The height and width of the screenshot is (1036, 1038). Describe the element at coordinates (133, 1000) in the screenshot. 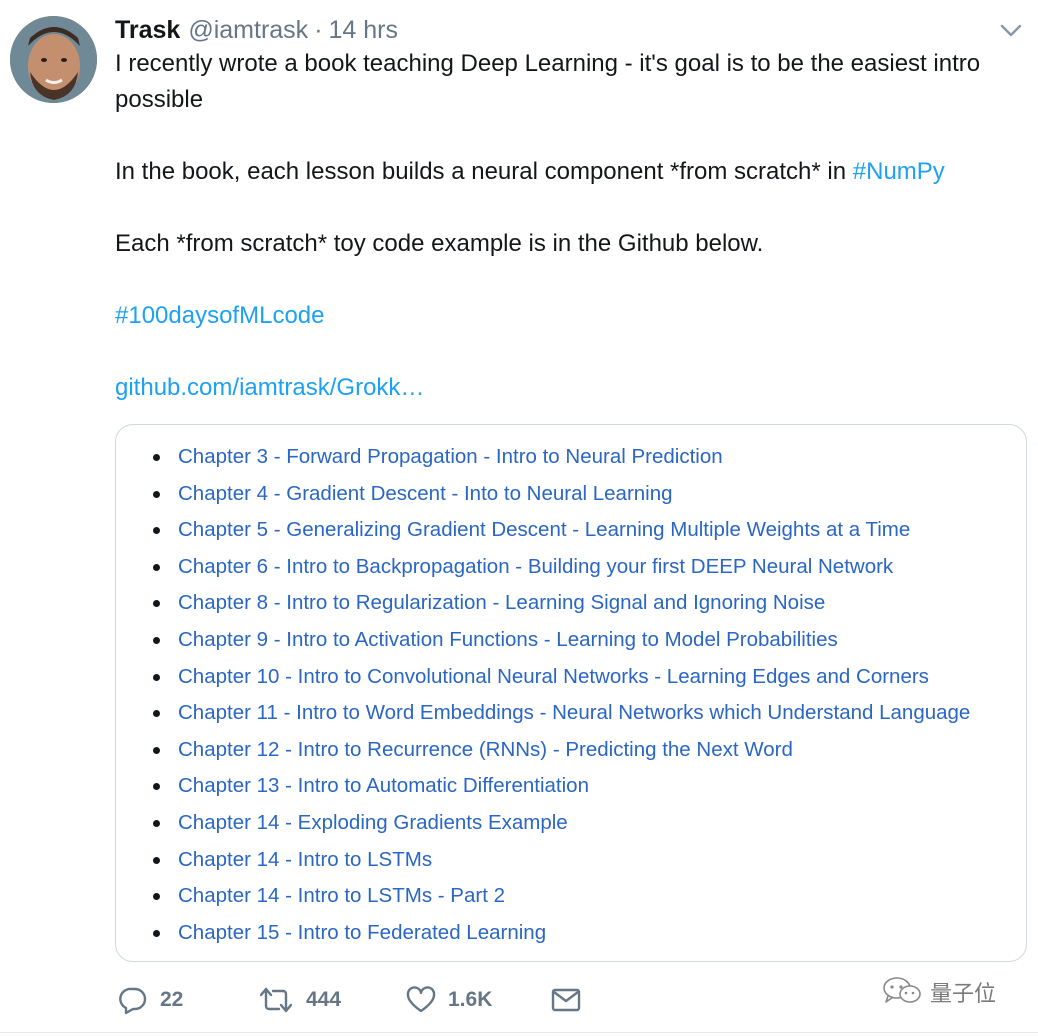

I see `reply-icon` at that location.